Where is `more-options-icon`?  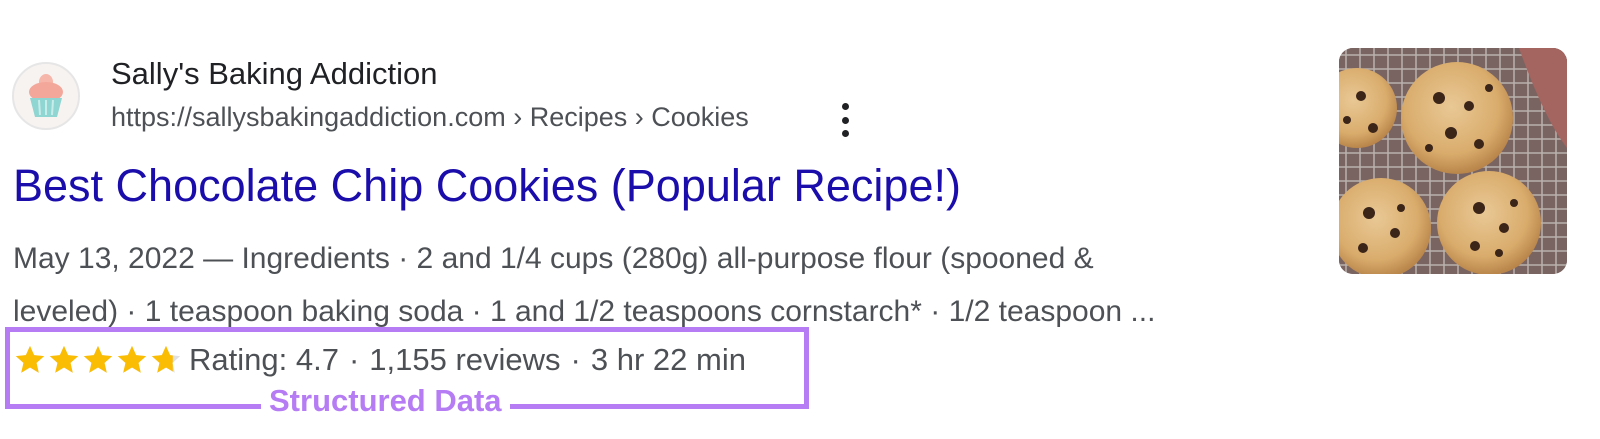 more-options-icon is located at coordinates (845, 120).